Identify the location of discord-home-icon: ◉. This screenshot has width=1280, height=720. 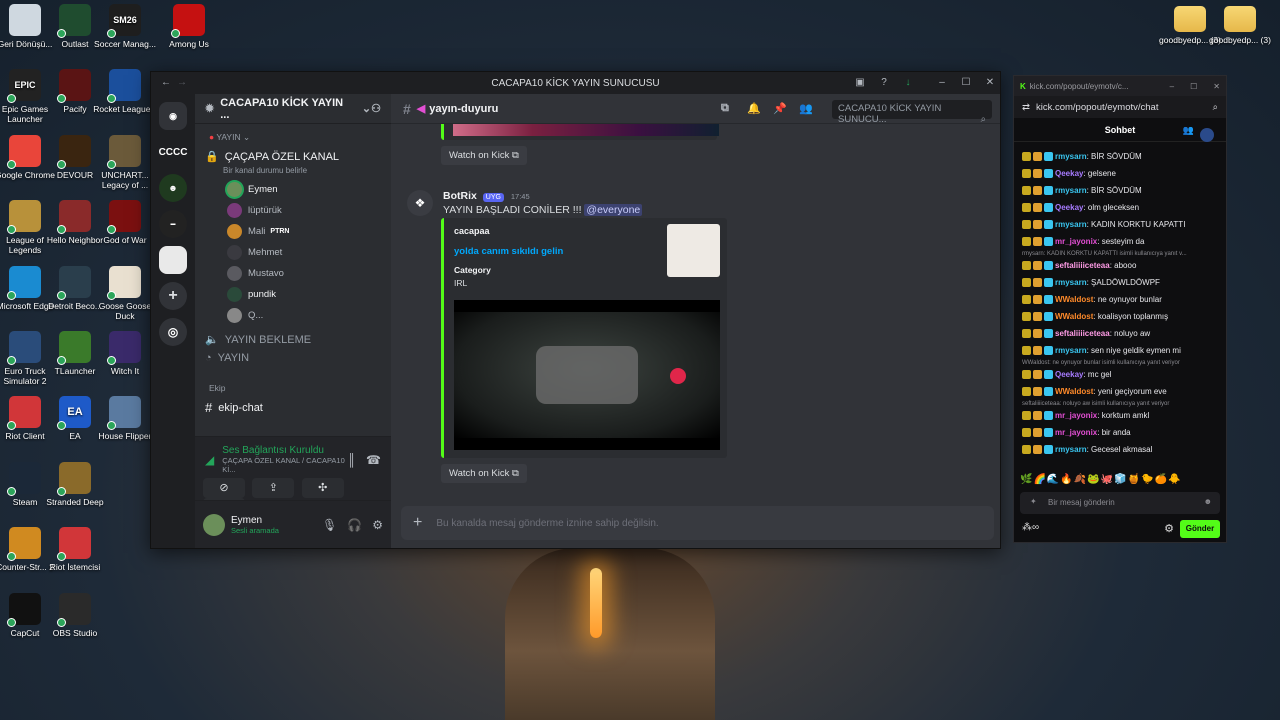
(173, 116).